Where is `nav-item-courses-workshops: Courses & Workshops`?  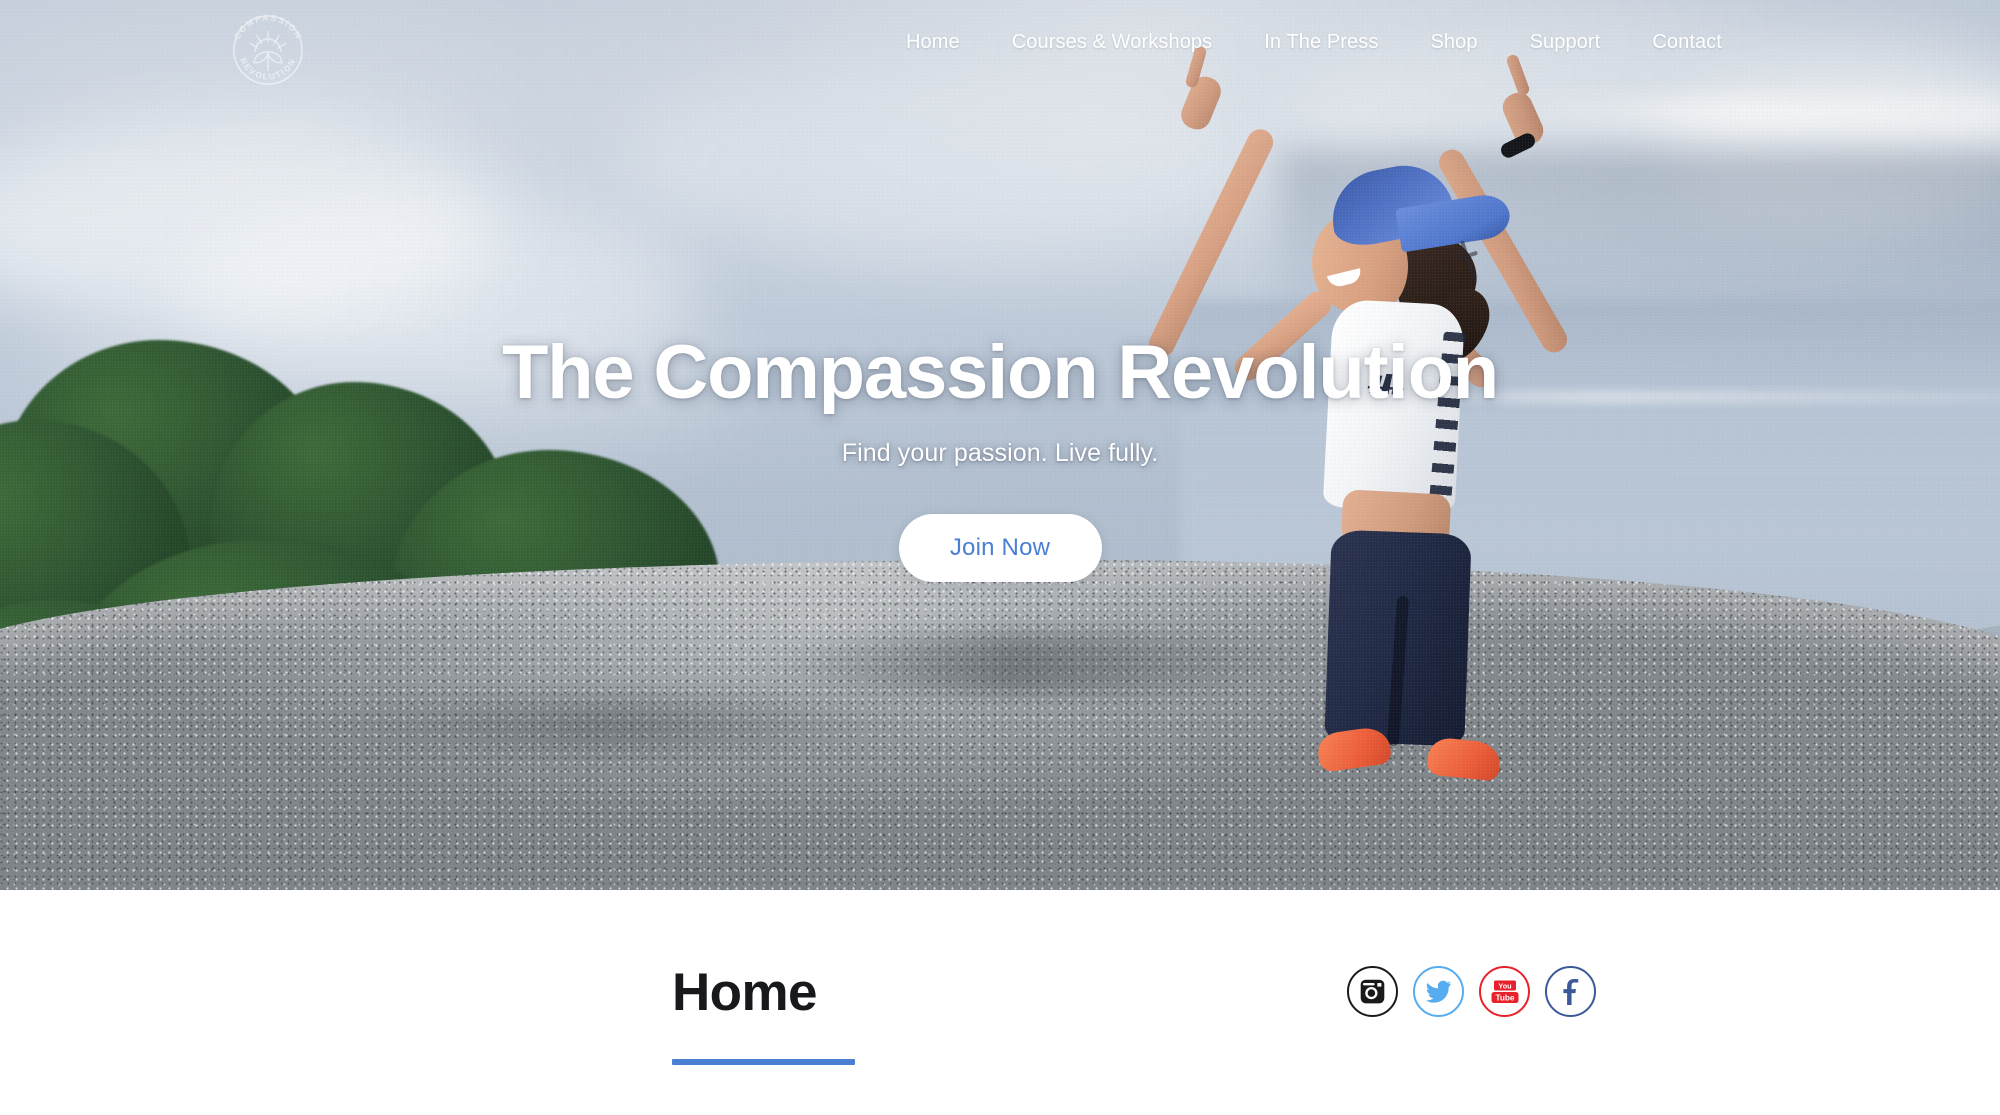 nav-item-courses-workshops: Courses & Workshops is located at coordinates (1112, 42).